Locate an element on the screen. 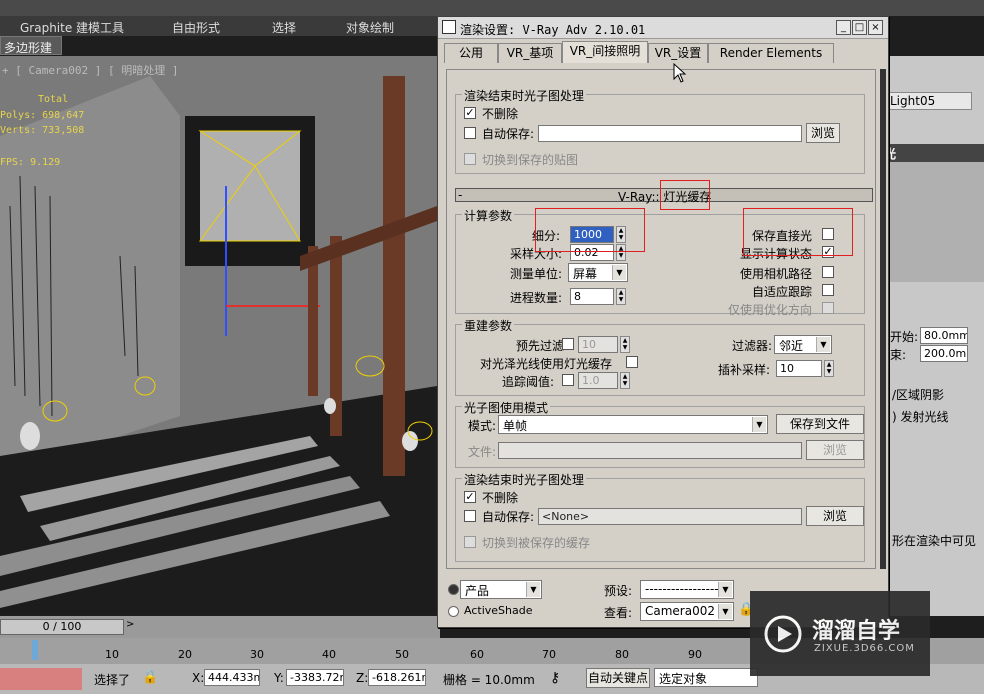 The width and height of the screenshot is (984, 694). ribbon-tab-freeform: 自由形式 is located at coordinates (196, 27).